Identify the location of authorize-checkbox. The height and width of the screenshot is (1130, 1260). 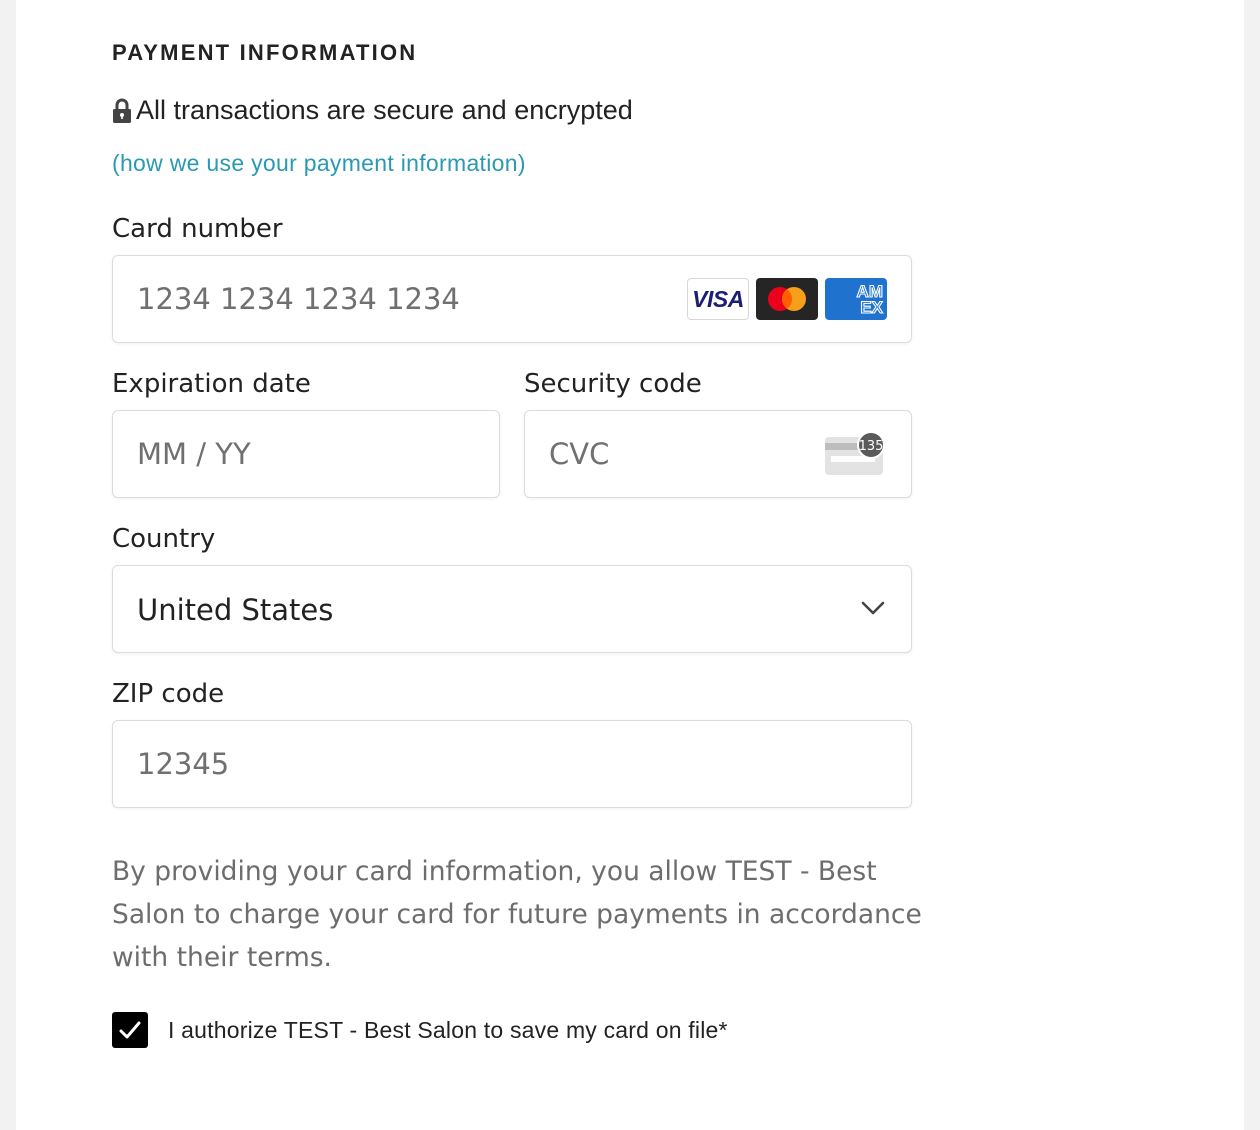
(130, 1030).